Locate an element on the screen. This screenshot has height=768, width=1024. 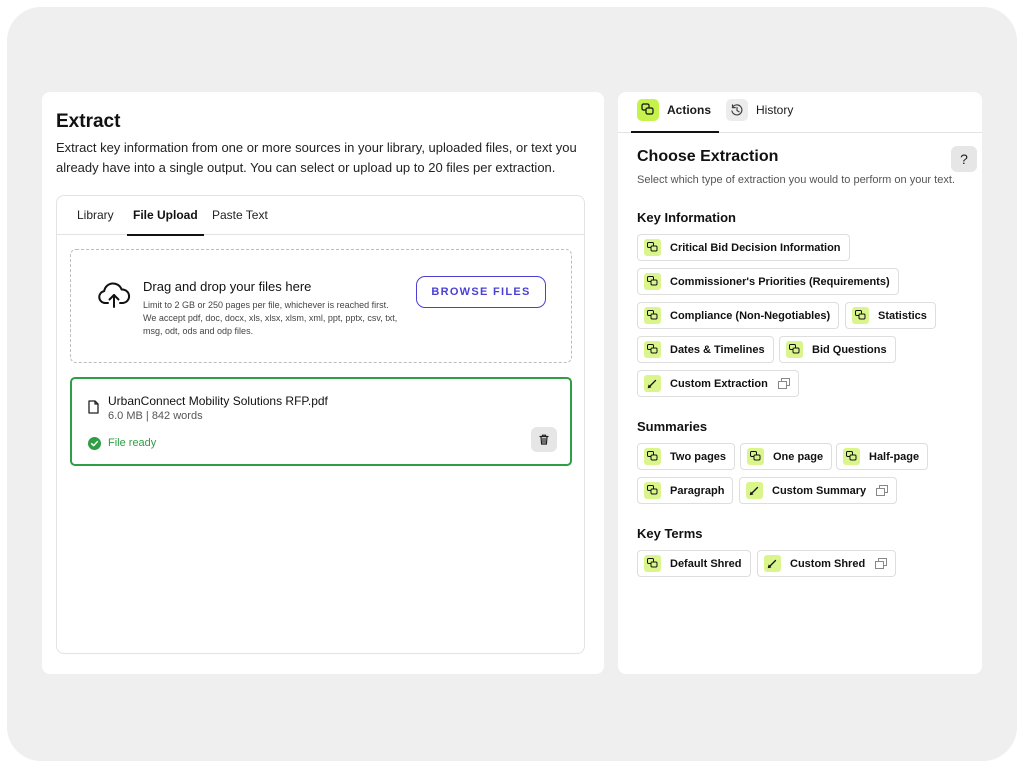
file-name: UrbanConnect Mobility Solutions RFP.pdf is located at coordinates (218, 401).